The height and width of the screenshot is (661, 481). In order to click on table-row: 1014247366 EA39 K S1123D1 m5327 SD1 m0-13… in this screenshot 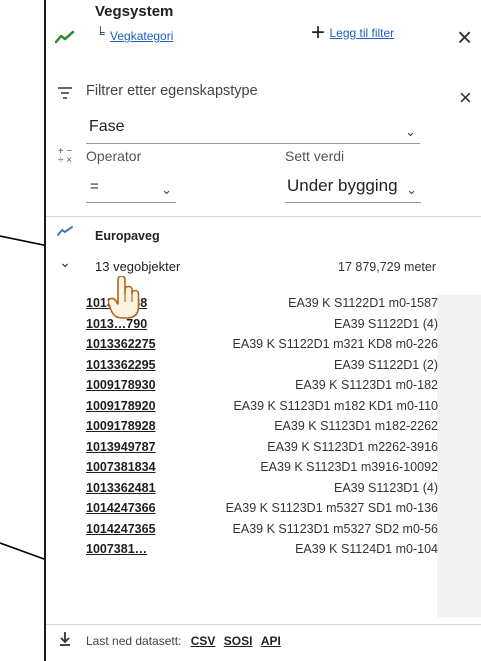, I will do `click(262, 509)`.